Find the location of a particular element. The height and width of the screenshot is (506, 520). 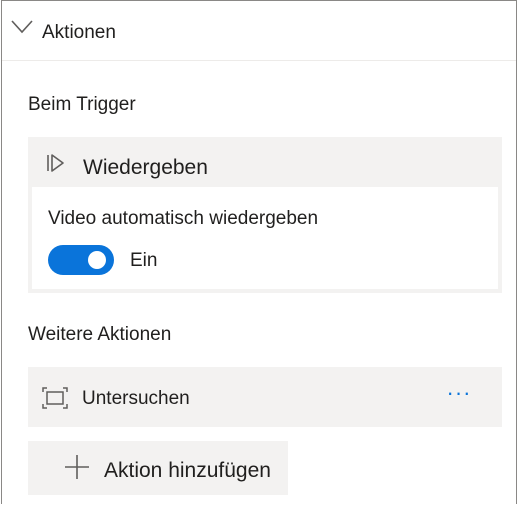

toggle-knob is located at coordinates (97, 260).